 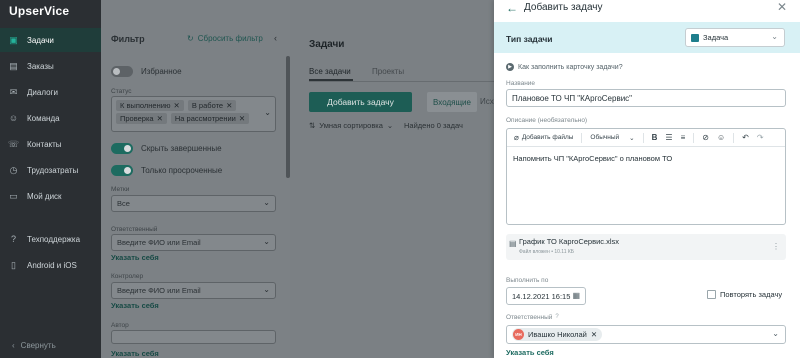 What do you see at coordinates (593, 158) in the screenshot?
I see `description-text: Напомнить ЧП "КАргоСервис" о плановом ТО` at bounding box center [593, 158].